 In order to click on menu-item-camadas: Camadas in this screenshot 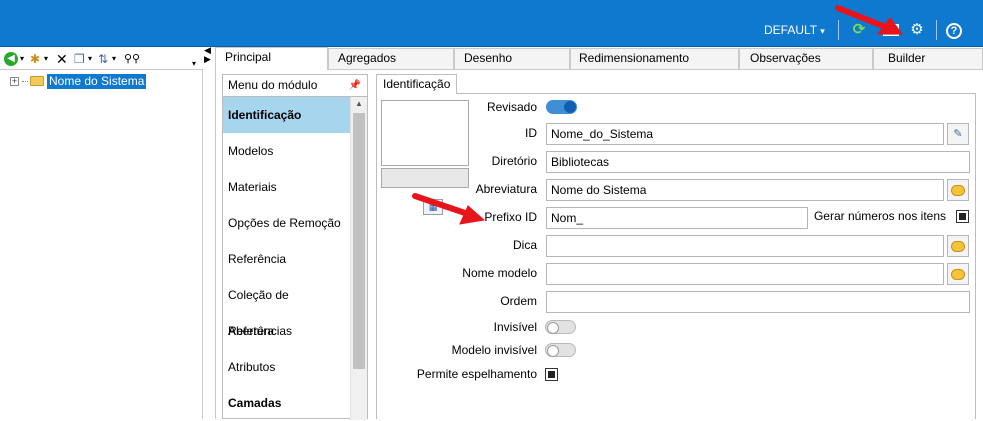, I will do `click(287, 403)`.